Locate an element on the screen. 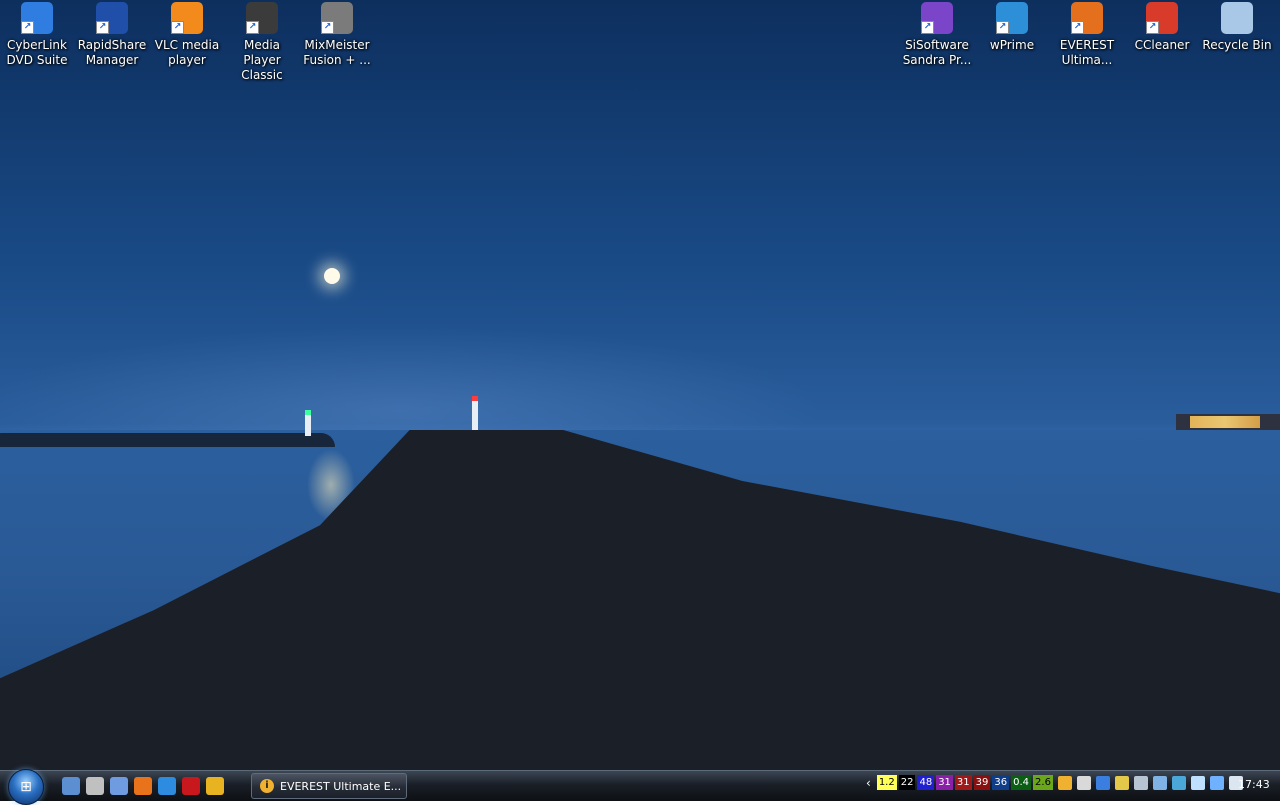 Image resolution: width=1280 pixels, height=805 pixels. desktop-icon-recycle-bin: Recycle Bin is located at coordinates (1237, 27).